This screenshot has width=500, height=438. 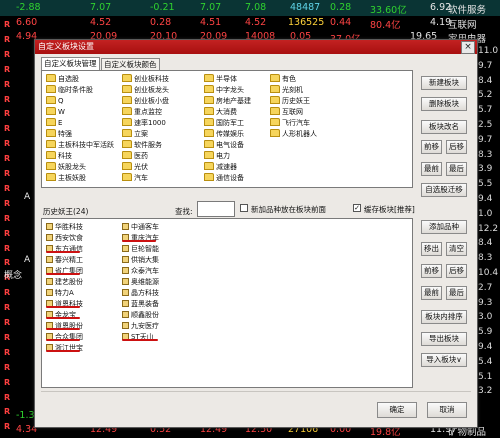 I want to click on stock-item: 春兴精工, so click(x=64, y=260).